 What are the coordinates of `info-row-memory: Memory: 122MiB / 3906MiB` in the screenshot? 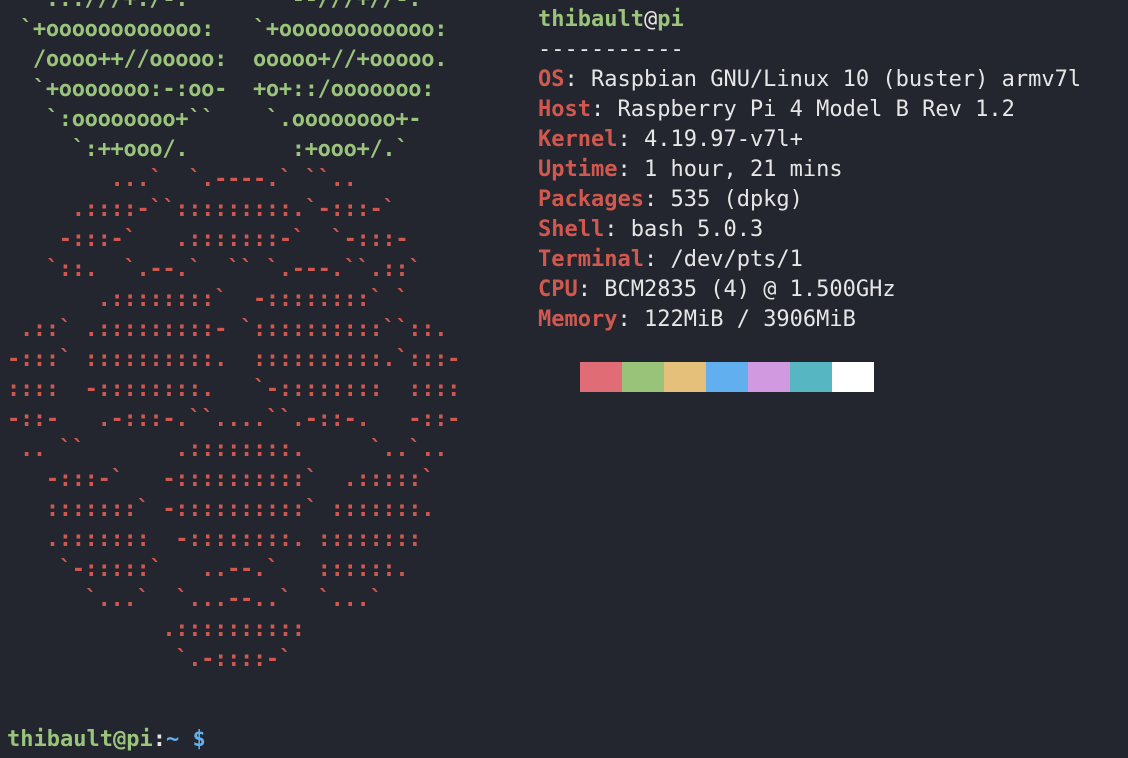 It's located at (697, 319).